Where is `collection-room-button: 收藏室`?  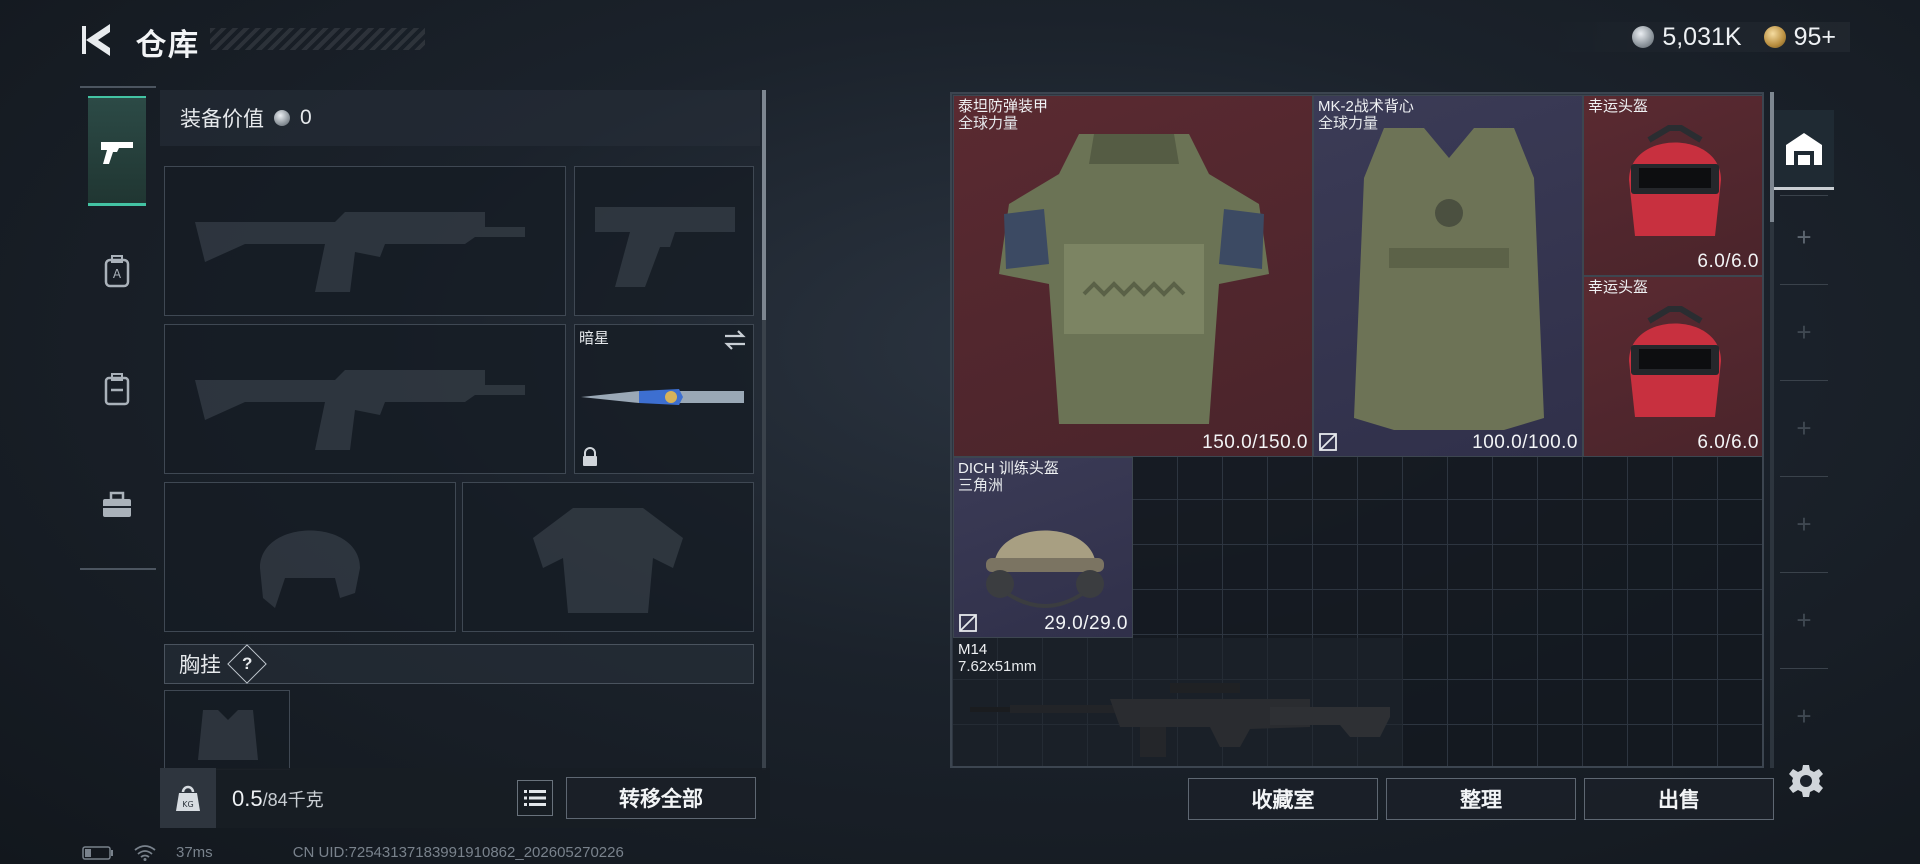
collection-room-button: 收藏室 is located at coordinates (1283, 799).